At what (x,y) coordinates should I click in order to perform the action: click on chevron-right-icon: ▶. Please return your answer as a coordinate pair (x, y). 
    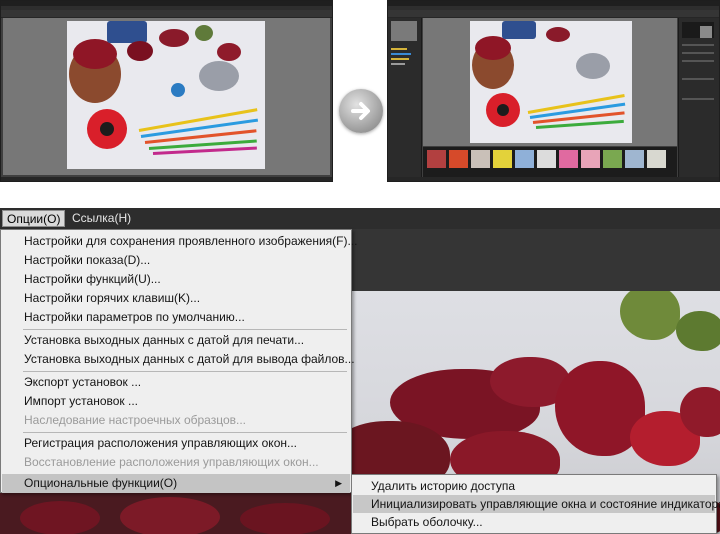
    Looking at the image, I should click on (338, 483).